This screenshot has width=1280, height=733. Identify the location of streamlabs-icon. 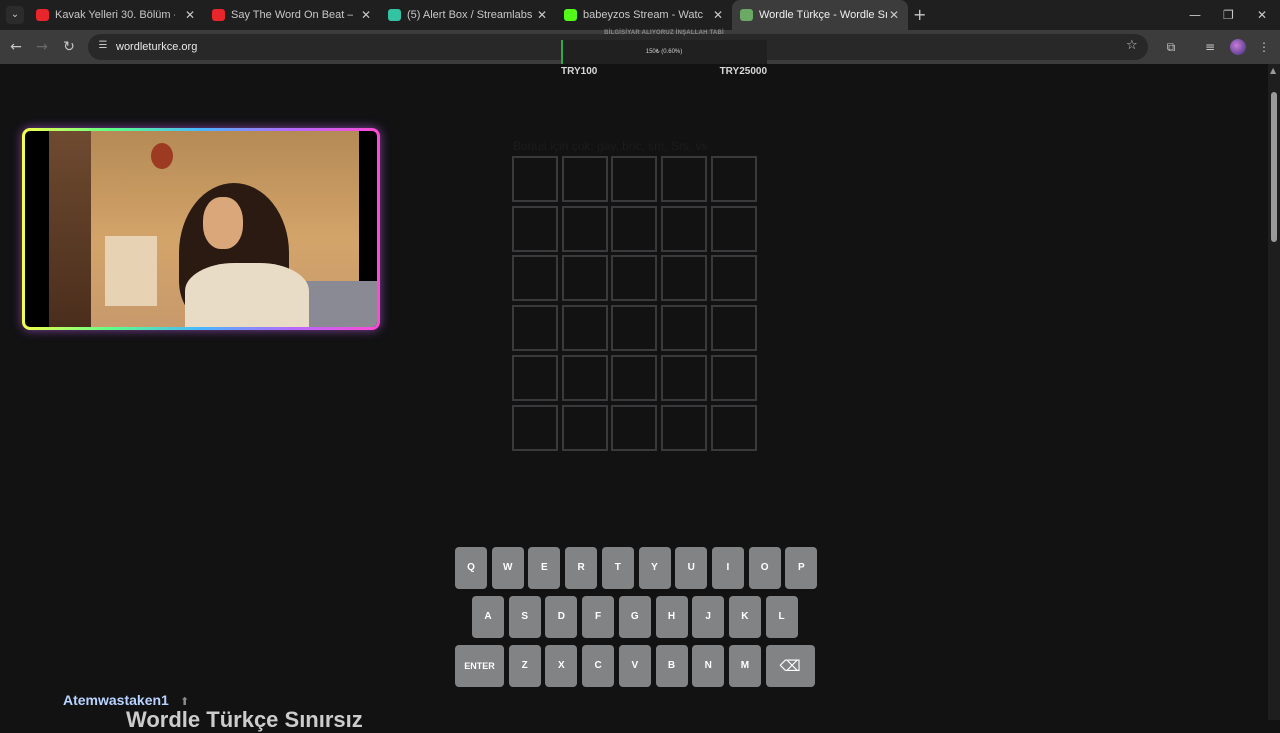
(394, 15).